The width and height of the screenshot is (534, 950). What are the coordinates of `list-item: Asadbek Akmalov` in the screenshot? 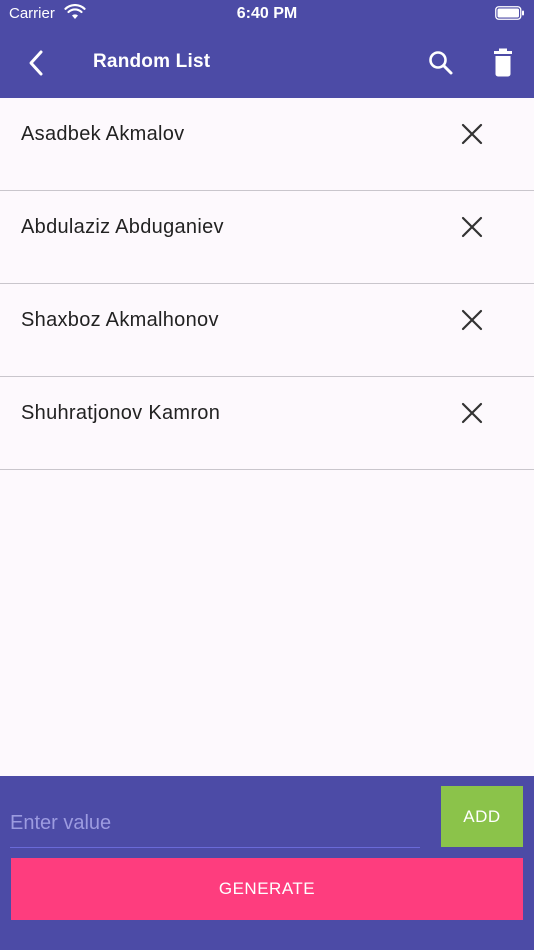 It's located at (267, 144).